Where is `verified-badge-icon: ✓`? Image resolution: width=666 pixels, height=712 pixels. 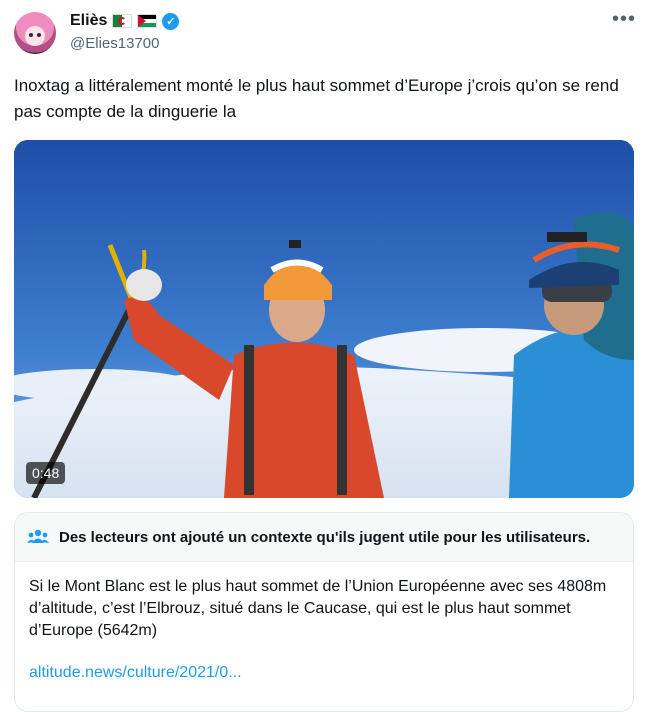 verified-badge-icon: ✓ is located at coordinates (171, 21).